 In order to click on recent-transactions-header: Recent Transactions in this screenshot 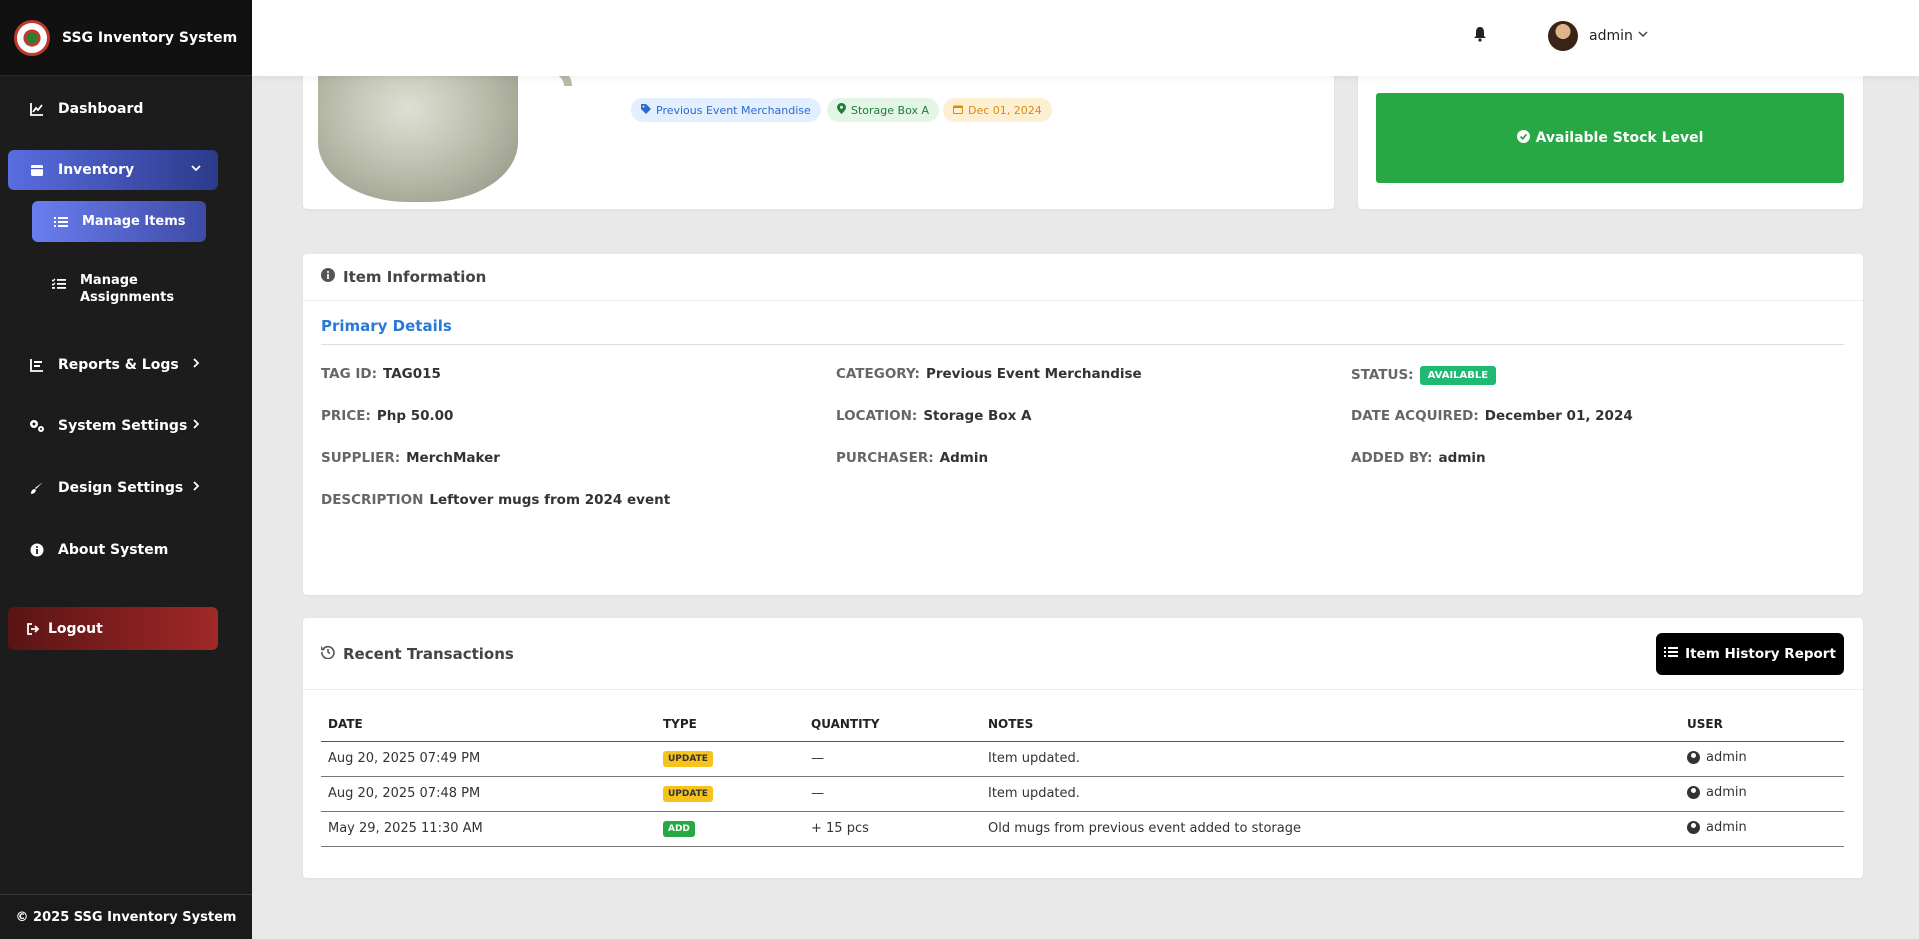, I will do `click(1083, 654)`.